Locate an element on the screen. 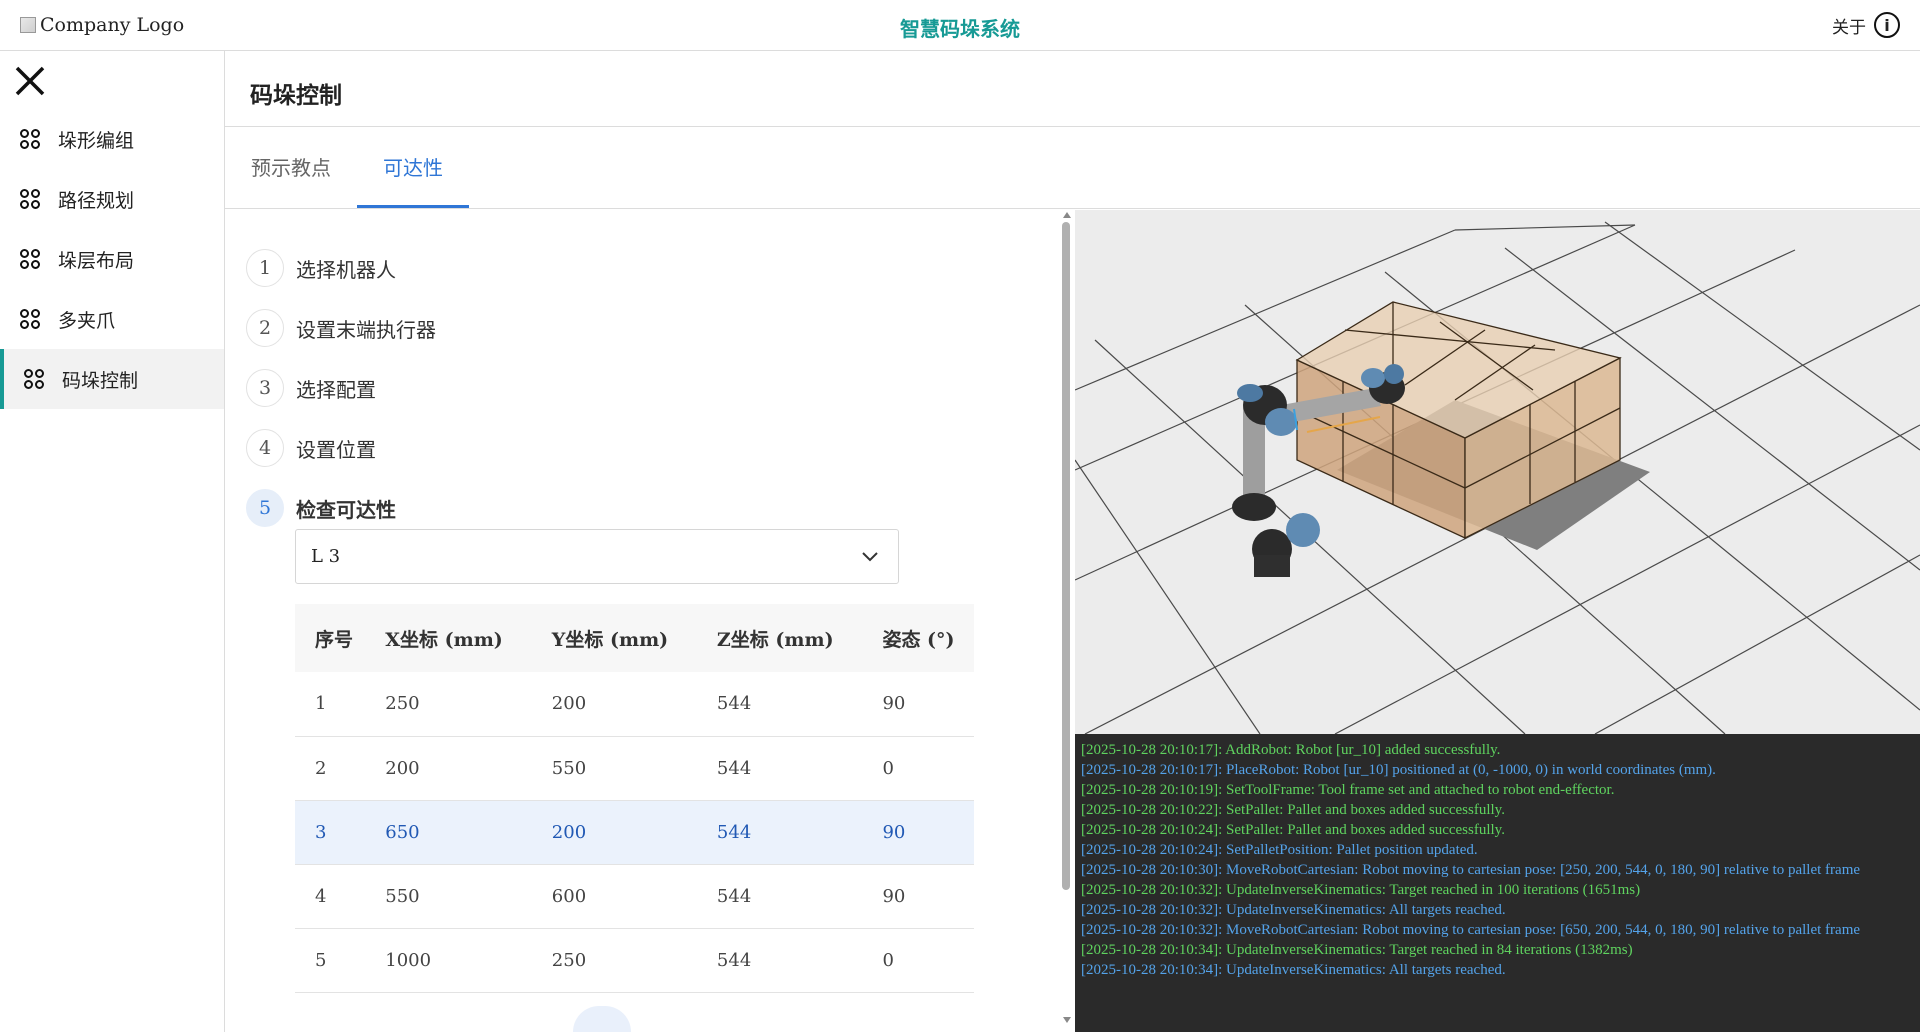 This screenshot has height=1032, width=1920. step-label: 选择配置 is located at coordinates (336, 389).